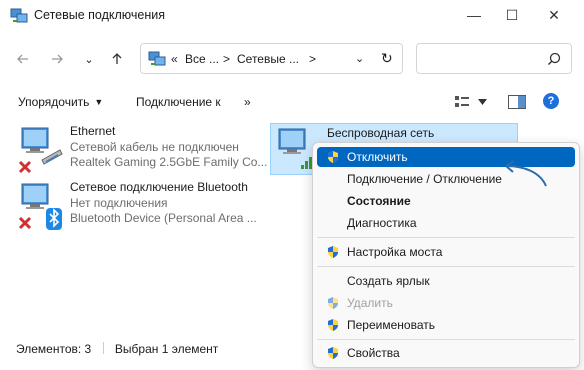  I want to click on menu-item-label: Диагностика, so click(382, 223).